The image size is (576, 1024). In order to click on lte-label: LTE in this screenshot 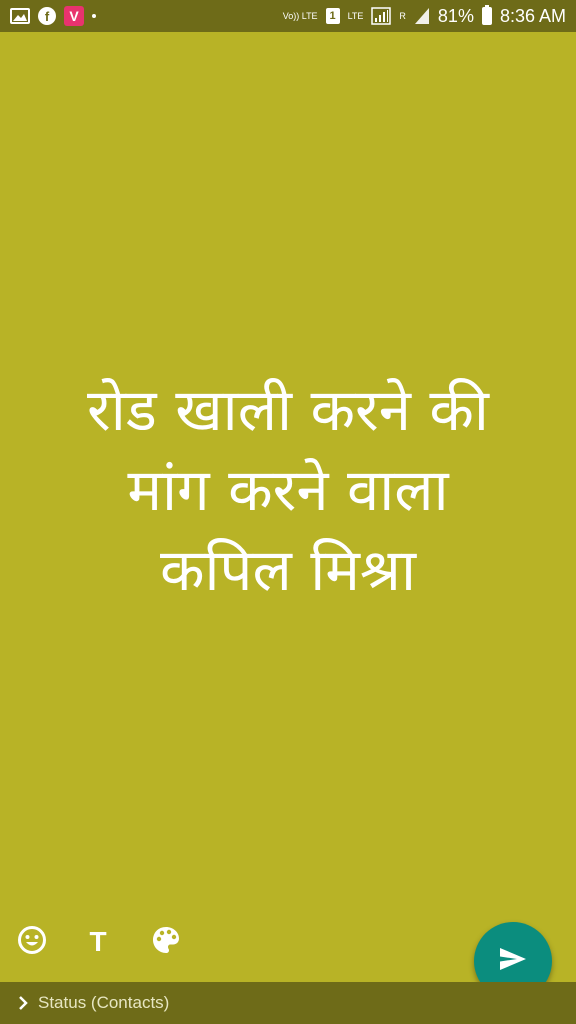, I will do `click(355, 15)`.